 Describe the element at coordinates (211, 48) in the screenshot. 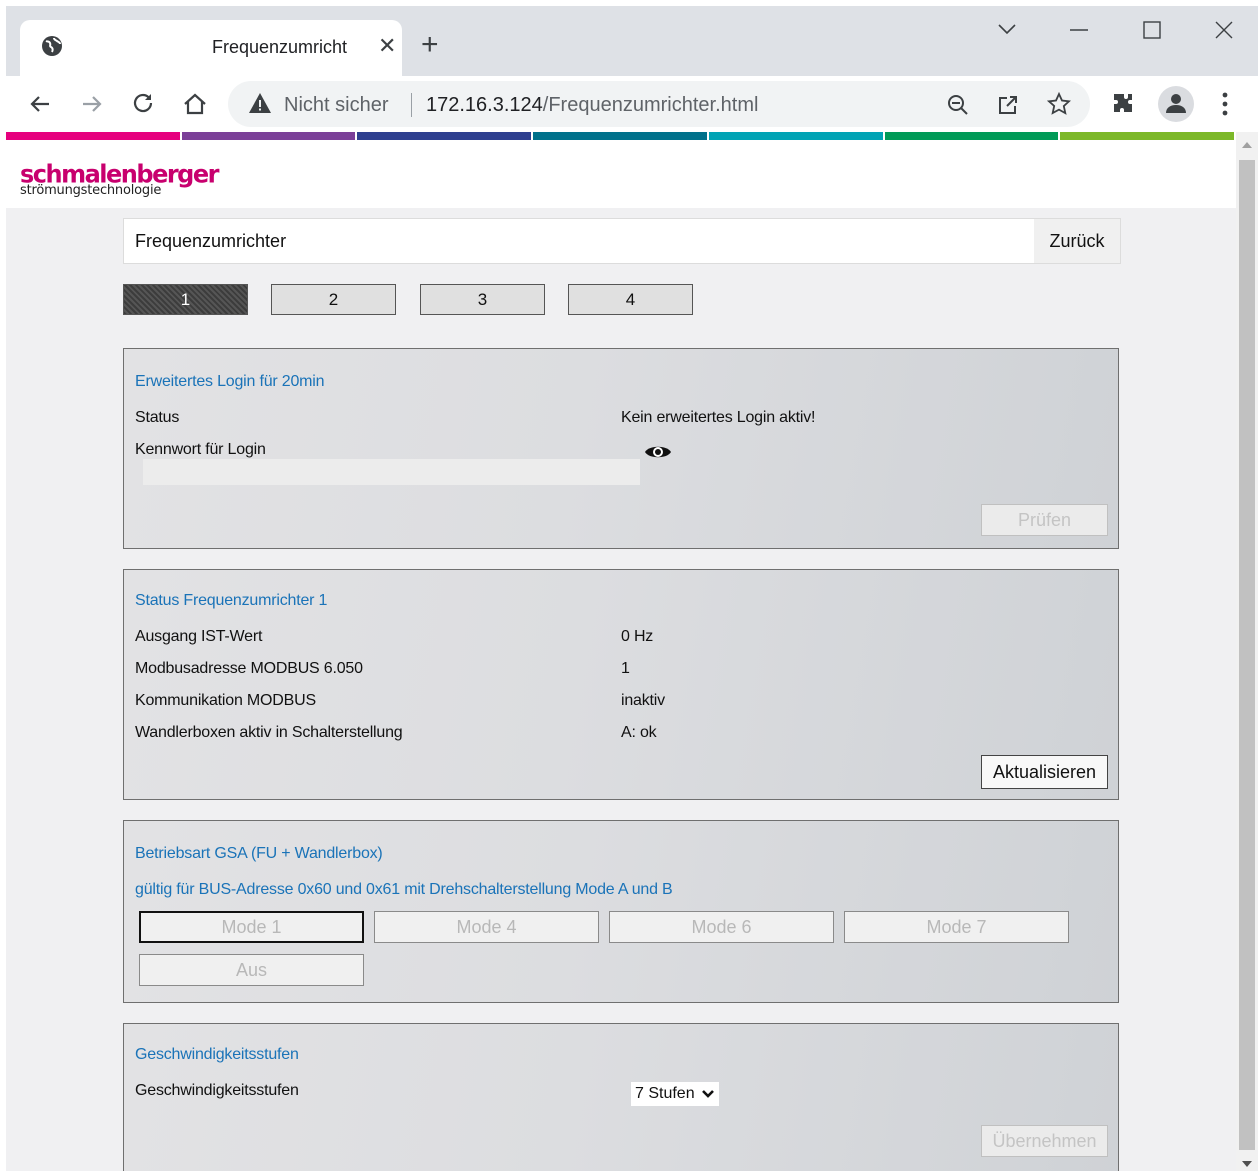

I see `browser-tab-active: Frequenzumricht ✕` at that location.